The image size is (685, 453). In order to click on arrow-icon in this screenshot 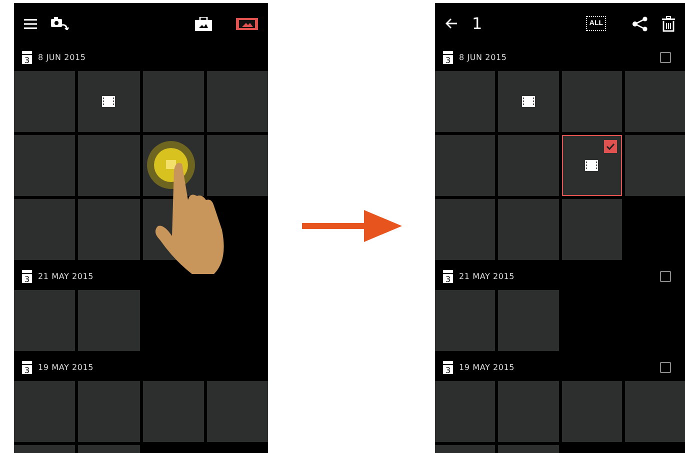, I will do `click(352, 226)`.